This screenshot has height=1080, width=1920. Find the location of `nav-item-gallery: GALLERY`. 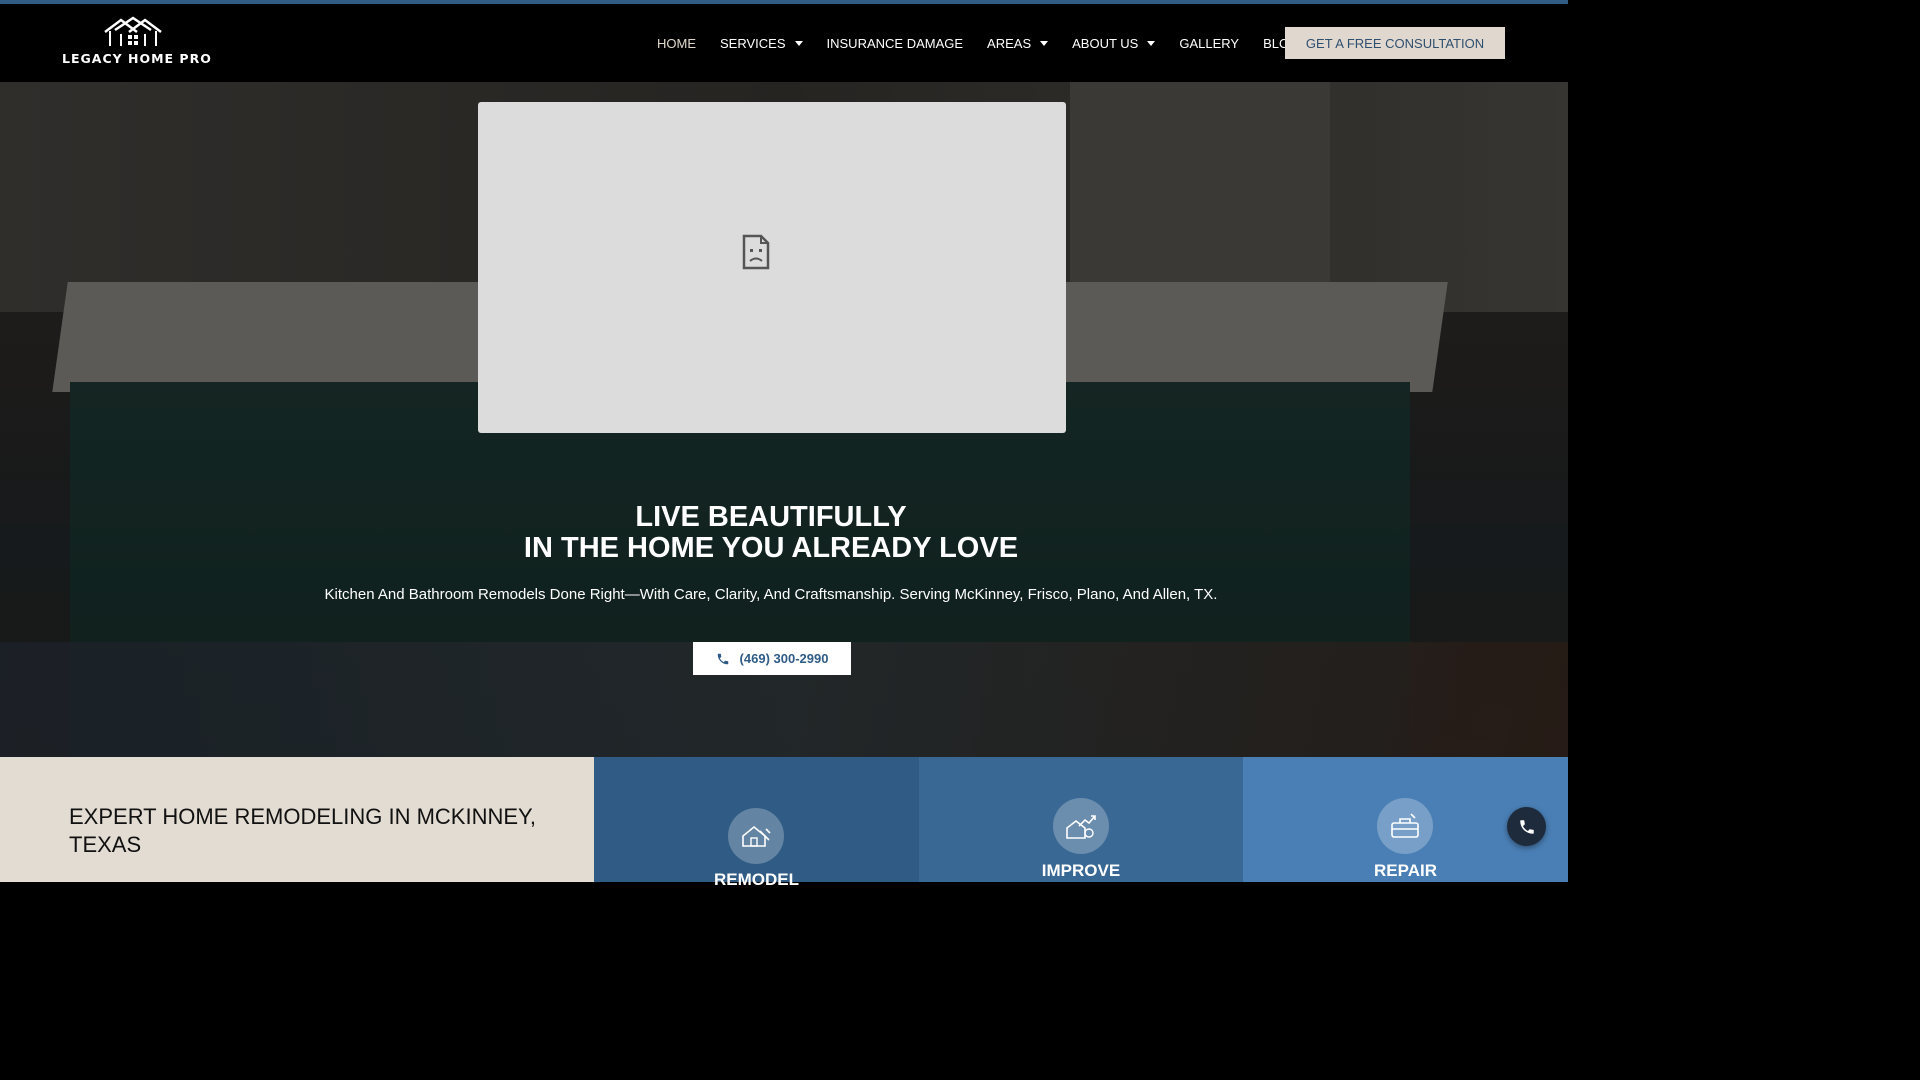

nav-item-gallery: GALLERY is located at coordinates (1209, 43).